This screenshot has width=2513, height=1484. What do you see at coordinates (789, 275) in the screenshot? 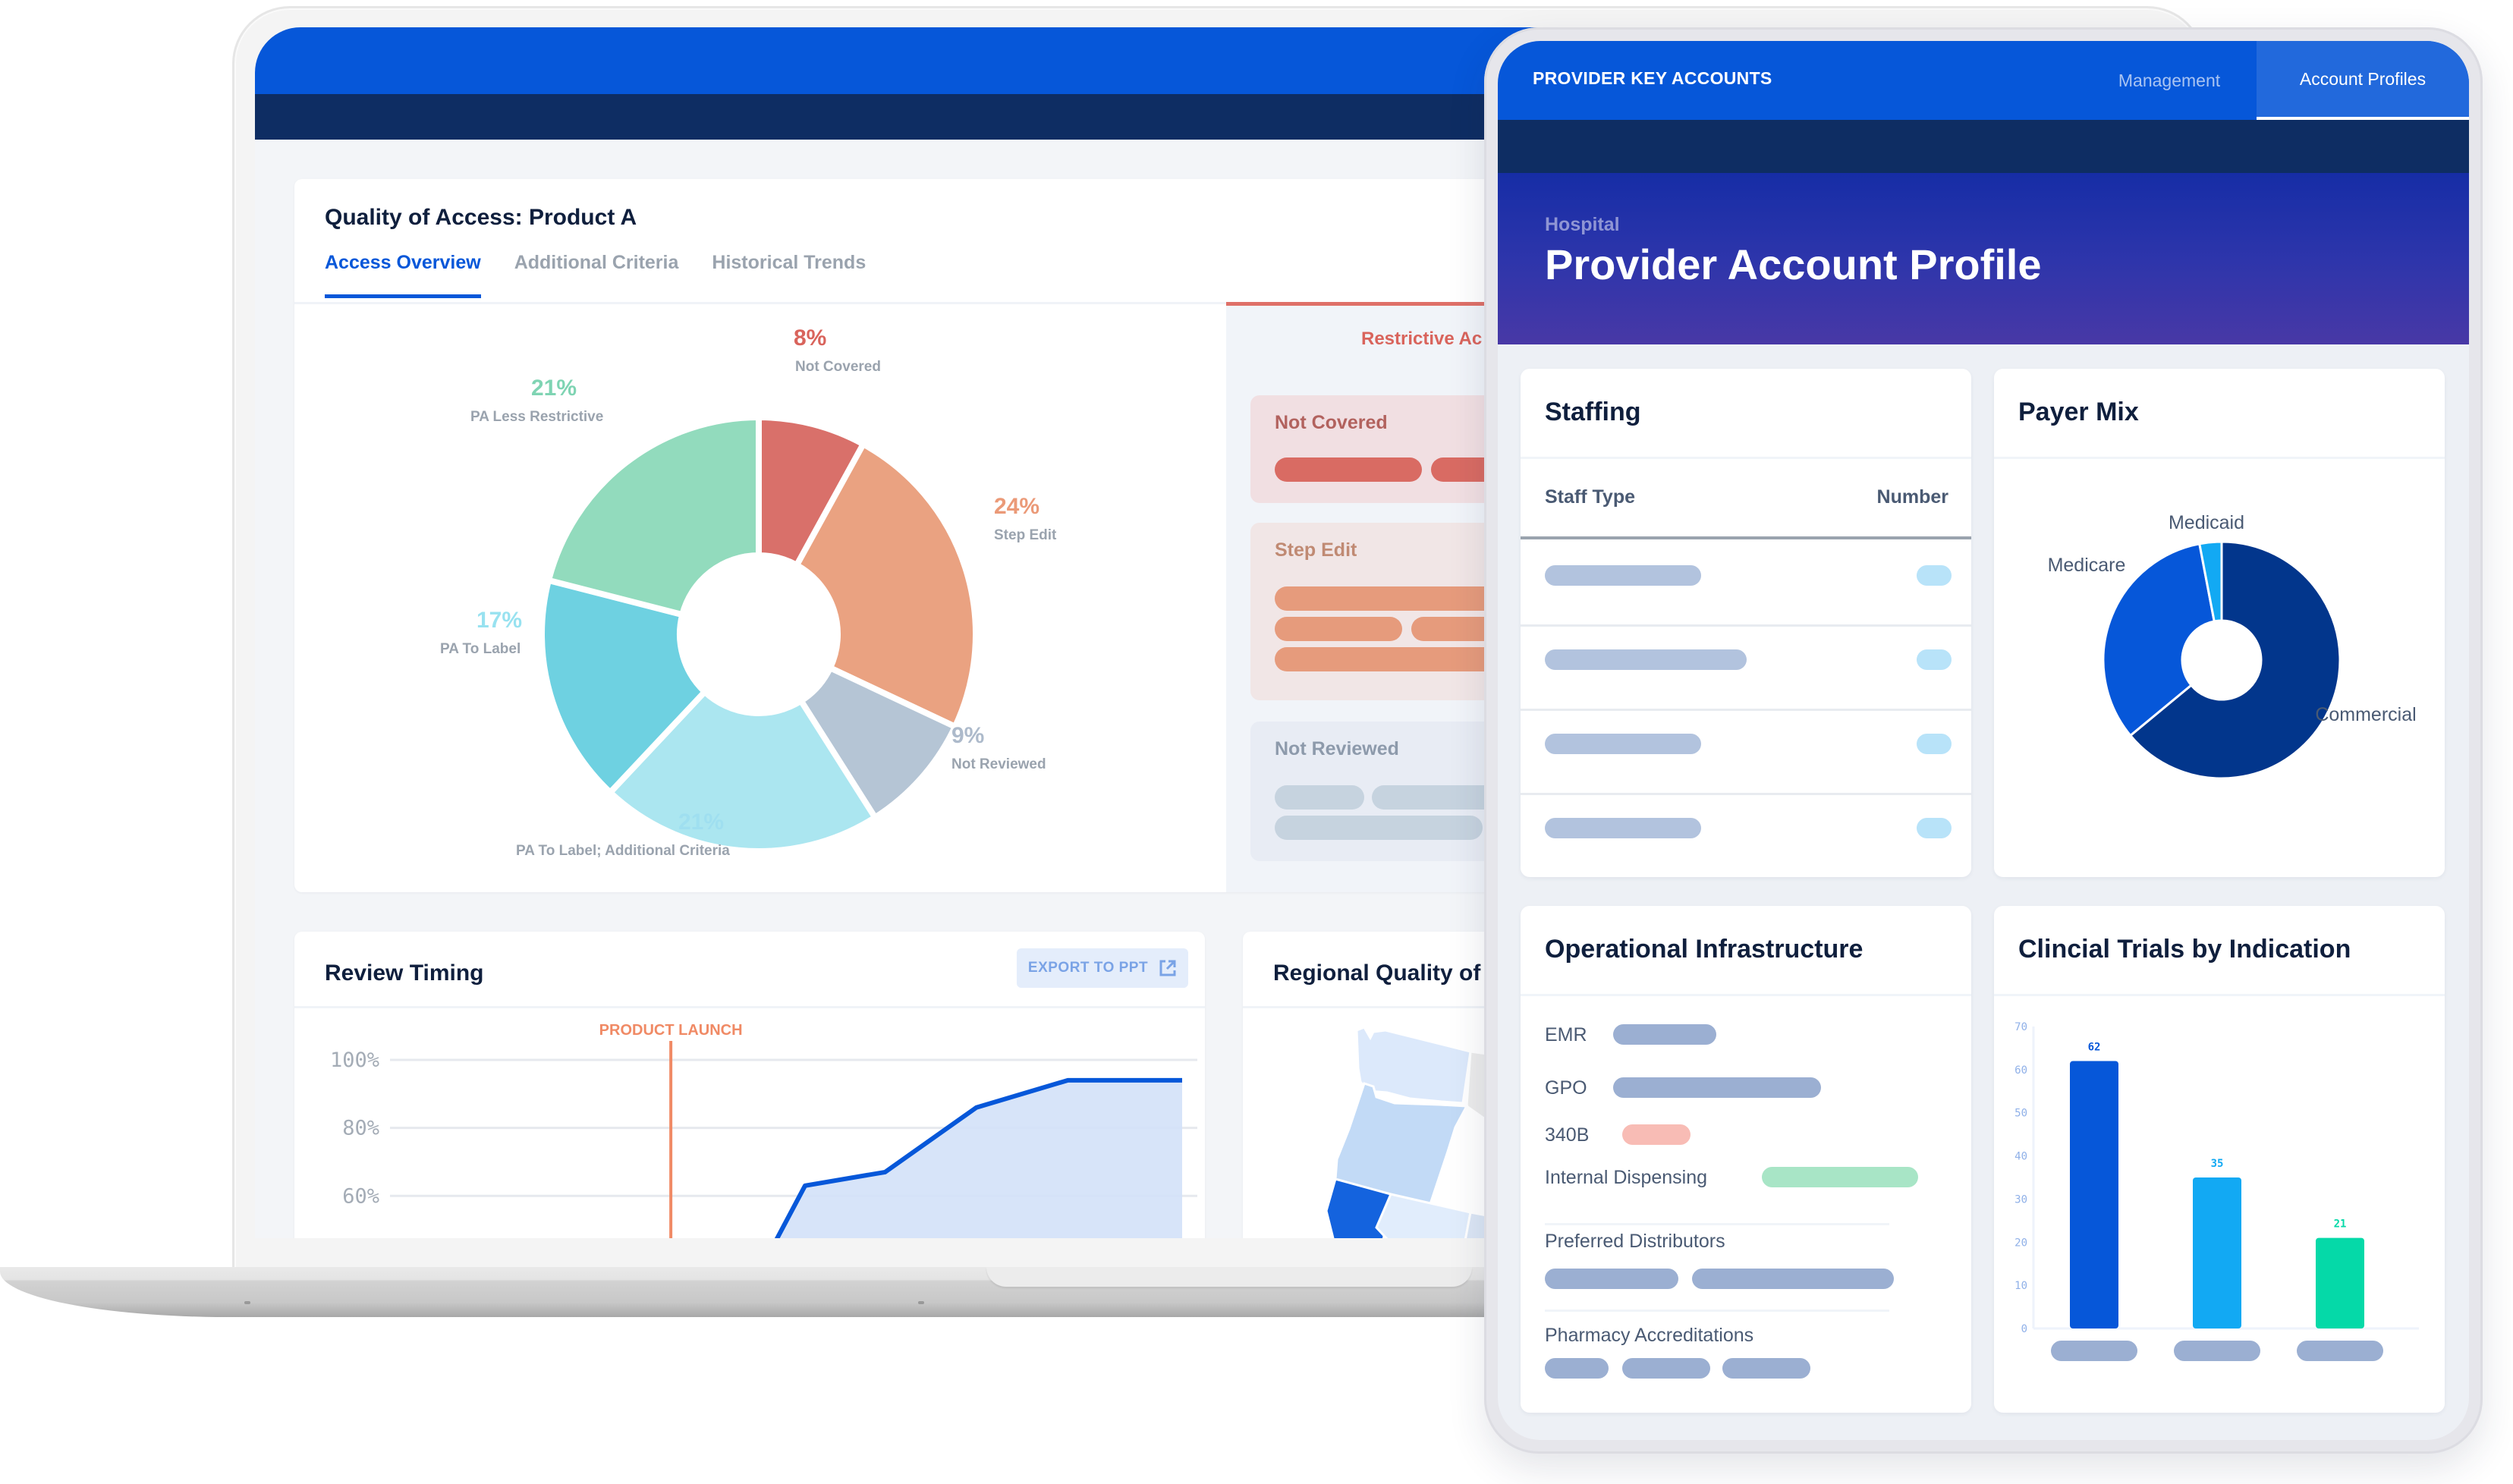
I see `tab-historical-trends: Historical Trends` at bounding box center [789, 275].